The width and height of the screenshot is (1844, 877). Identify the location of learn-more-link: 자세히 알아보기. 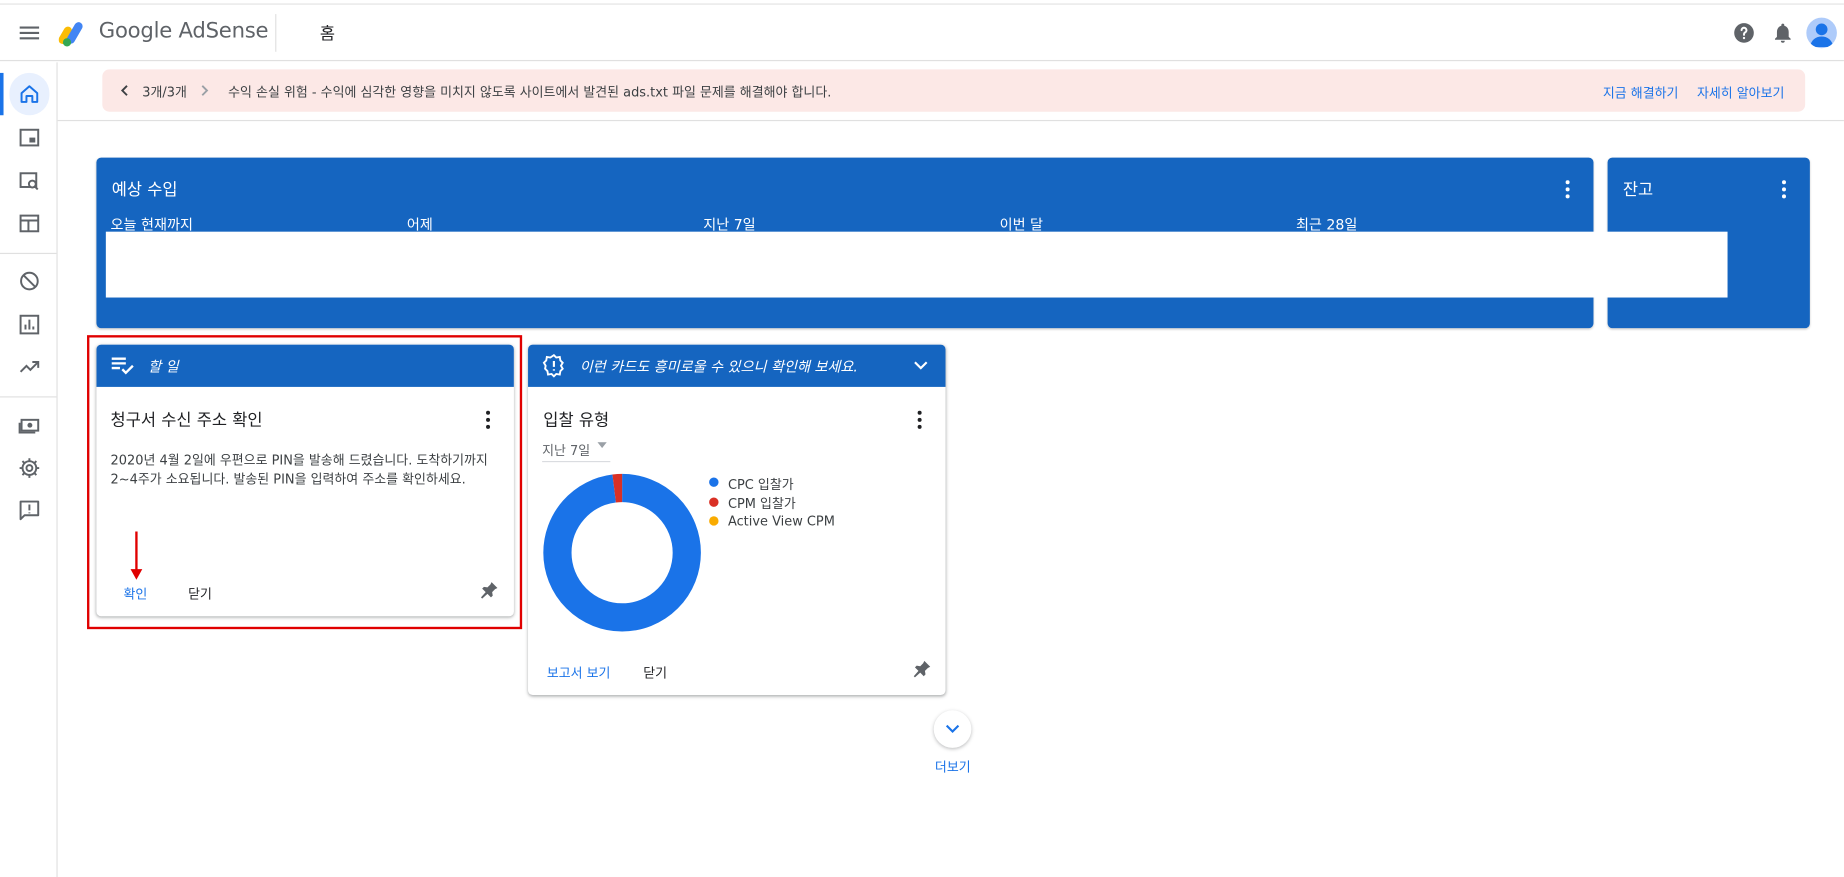
(1740, 92).